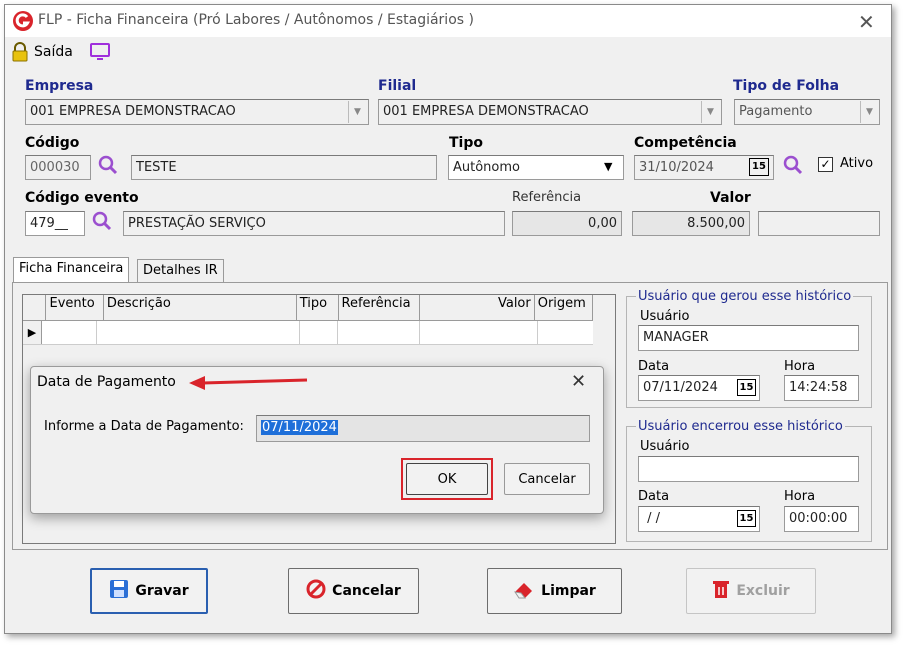  I want to click on empresa-label: Empresa, so click(59, 86).